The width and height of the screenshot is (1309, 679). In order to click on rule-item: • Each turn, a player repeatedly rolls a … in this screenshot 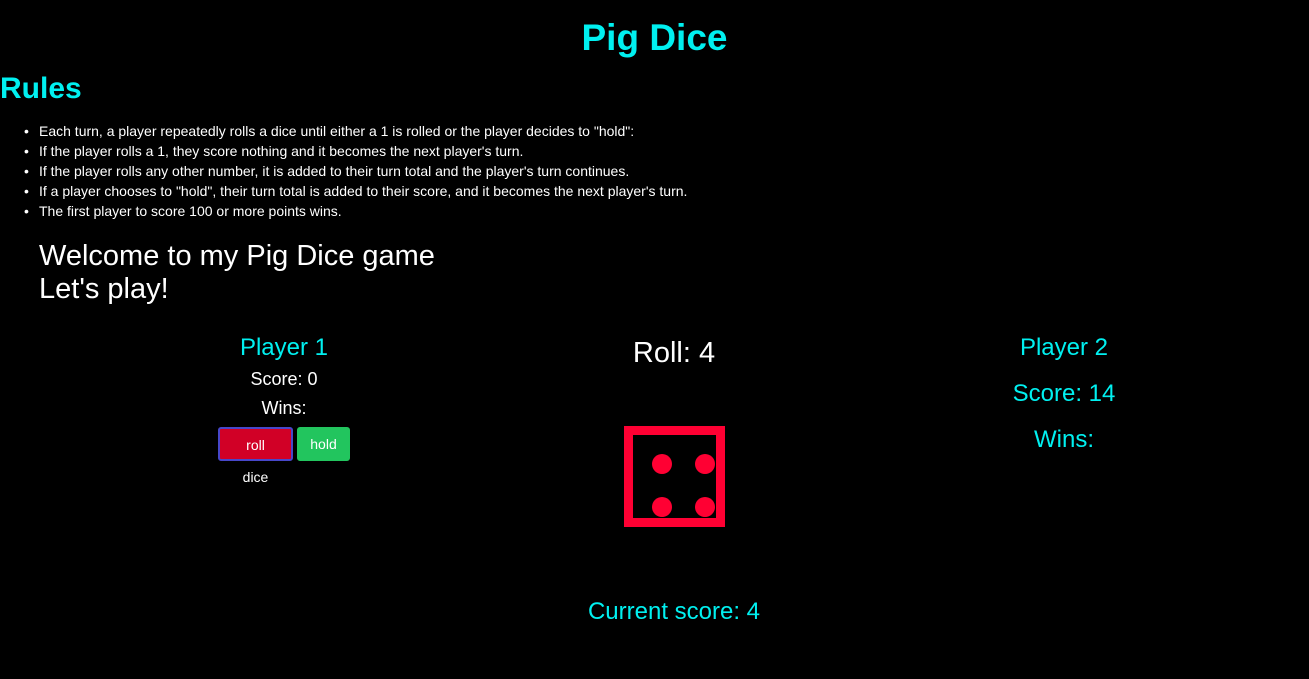, I will do `click(329, 131)`.